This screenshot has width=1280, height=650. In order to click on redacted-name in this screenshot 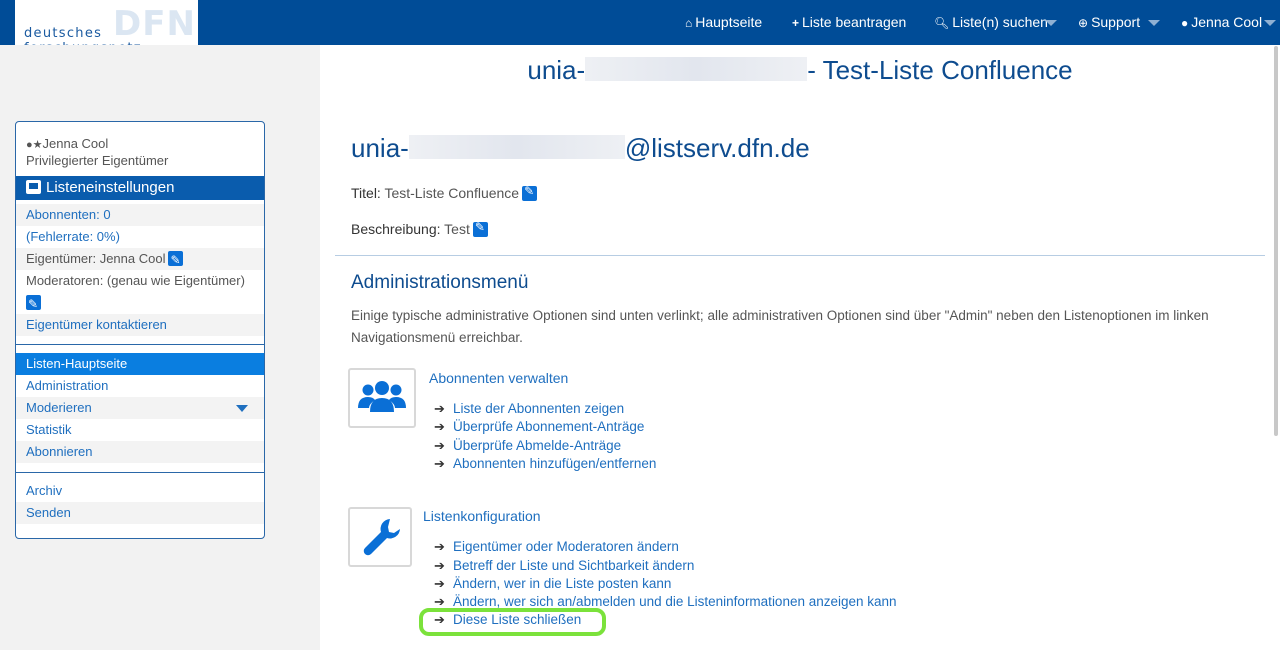, I will do `click(696, 69)`.